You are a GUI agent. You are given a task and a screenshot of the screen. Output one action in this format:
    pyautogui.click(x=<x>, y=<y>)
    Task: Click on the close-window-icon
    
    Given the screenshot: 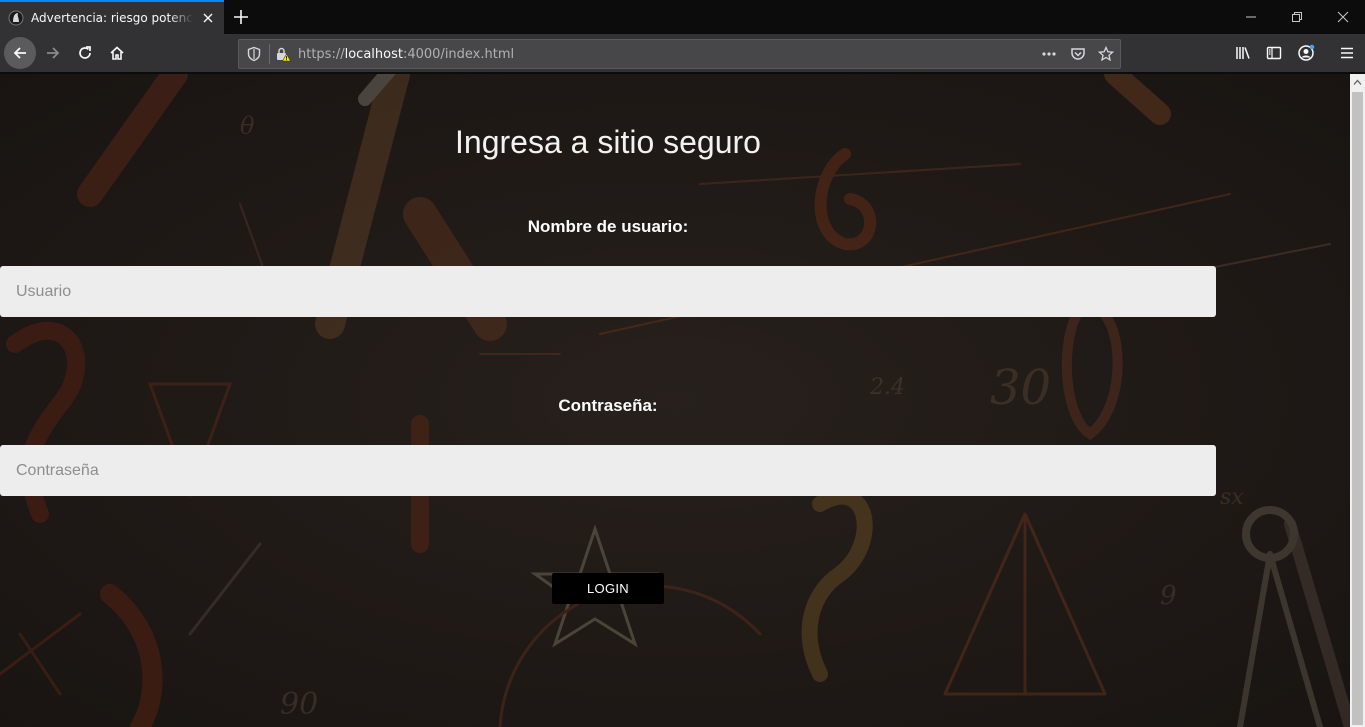 What is the action you would take?
    pyautogui.click(x=1343, y=17)
    